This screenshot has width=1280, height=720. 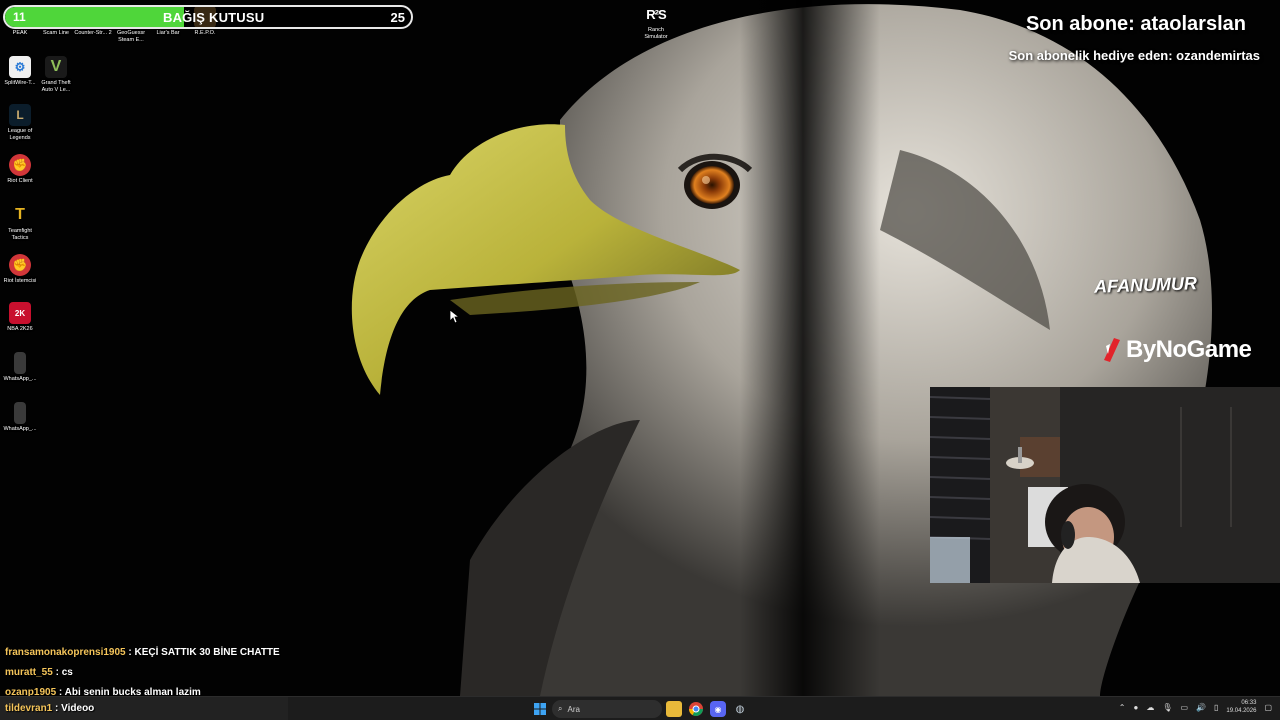 I want to click on chrome-icon, so click(x=696, y=709).